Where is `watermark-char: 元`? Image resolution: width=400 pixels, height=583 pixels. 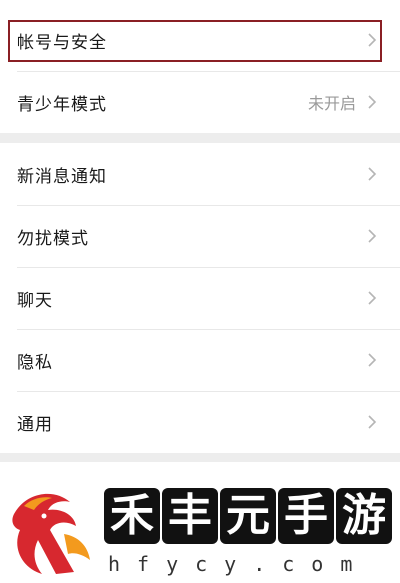 watermark-char: 元 is located at coordinates (248, 516).